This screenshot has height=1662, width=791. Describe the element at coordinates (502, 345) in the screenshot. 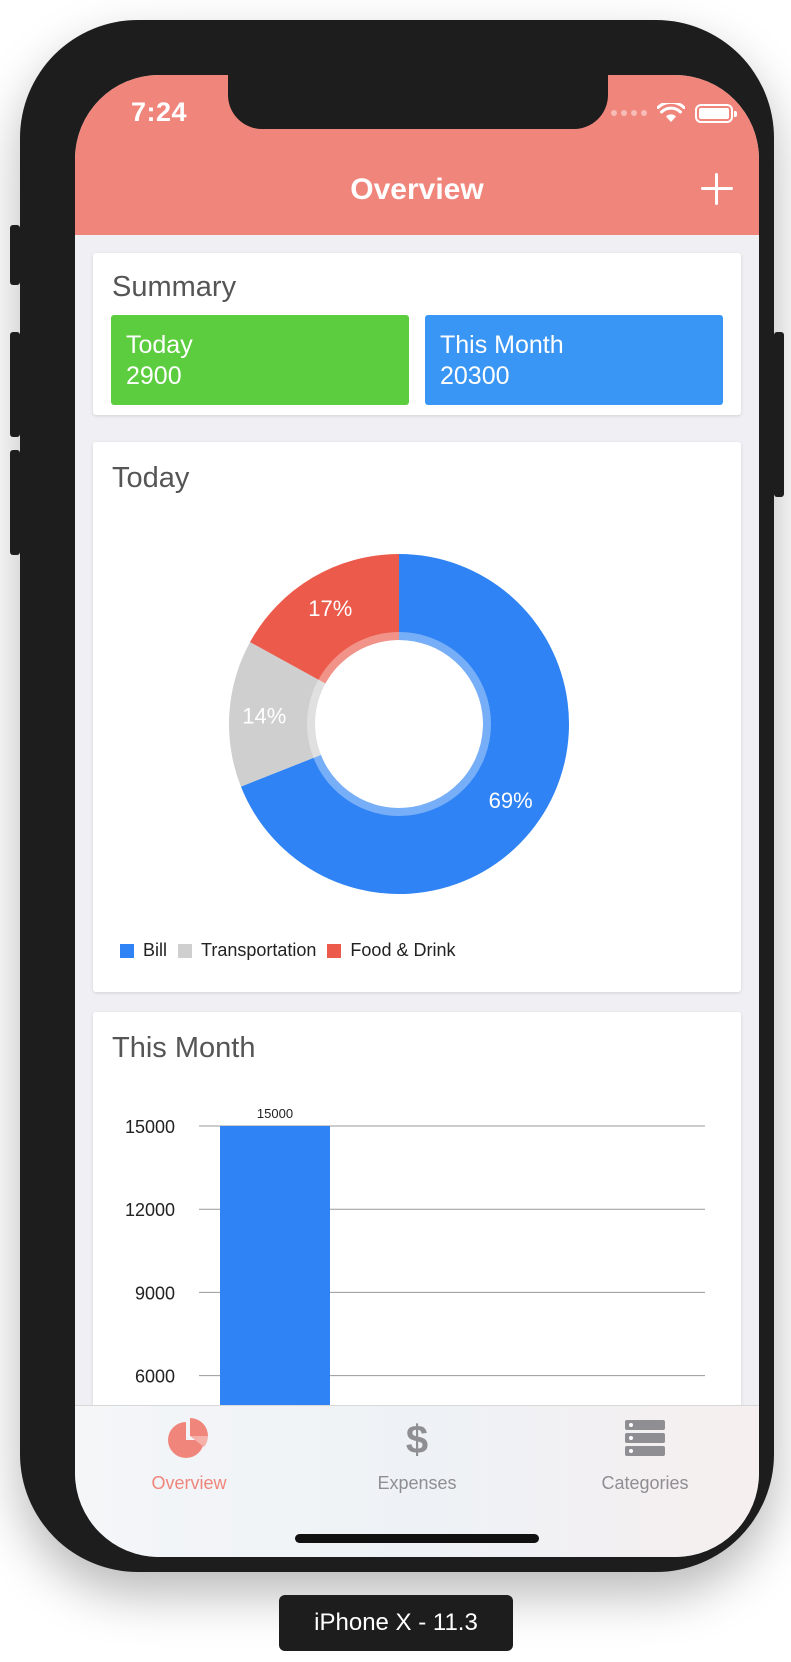

I see `month-tile-label: This Month` at that location.